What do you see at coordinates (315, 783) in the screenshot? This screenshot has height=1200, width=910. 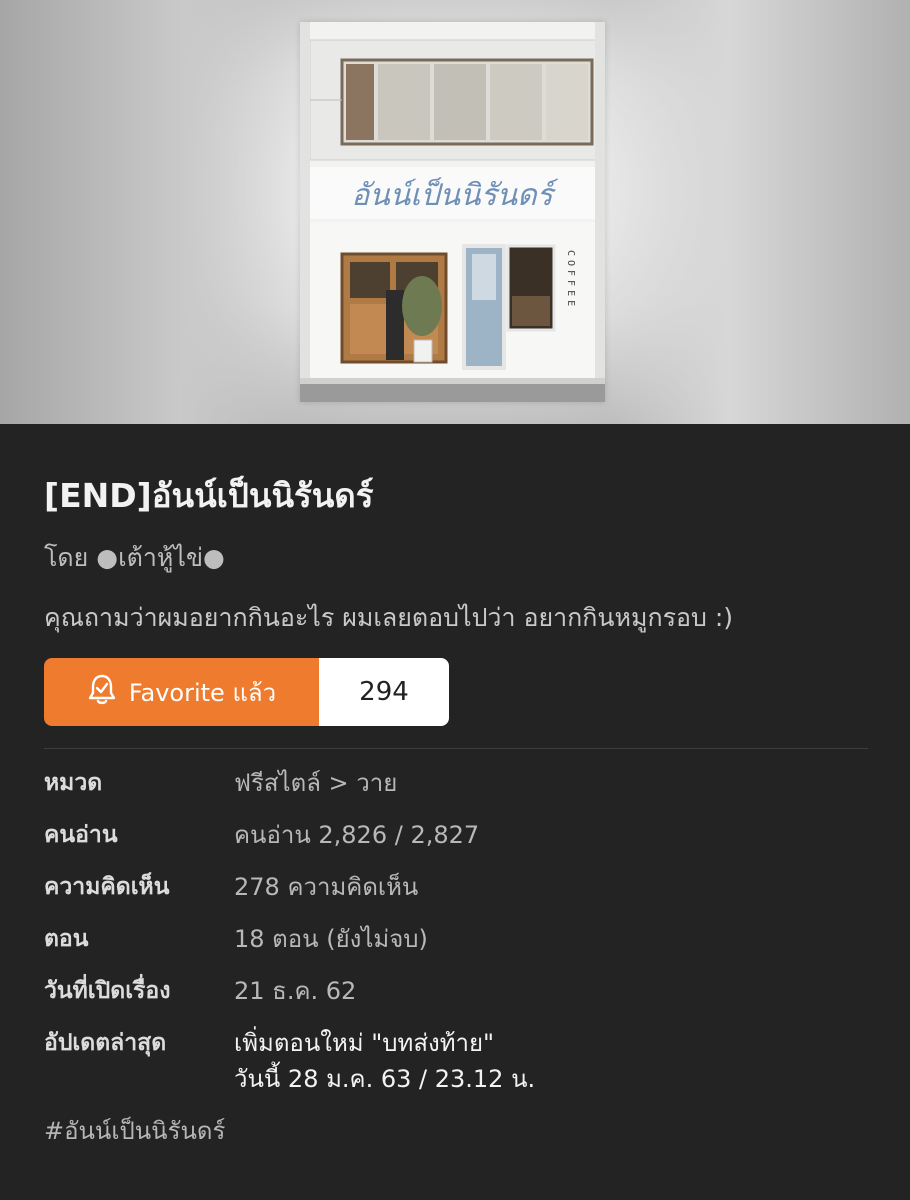 I see `category-value: ฟรีสไตล์ > วาย` at bounding box center [315, 783].